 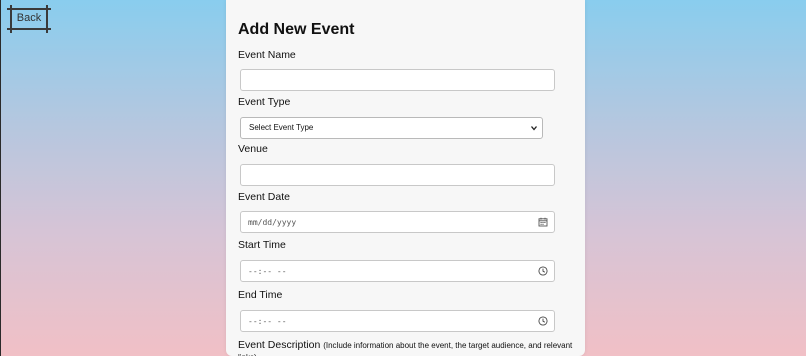 What do you see at coordinates (279, 345) in the screenshot?
I see `event-description-label-text: Event Description` at bounding box center [279, 345].